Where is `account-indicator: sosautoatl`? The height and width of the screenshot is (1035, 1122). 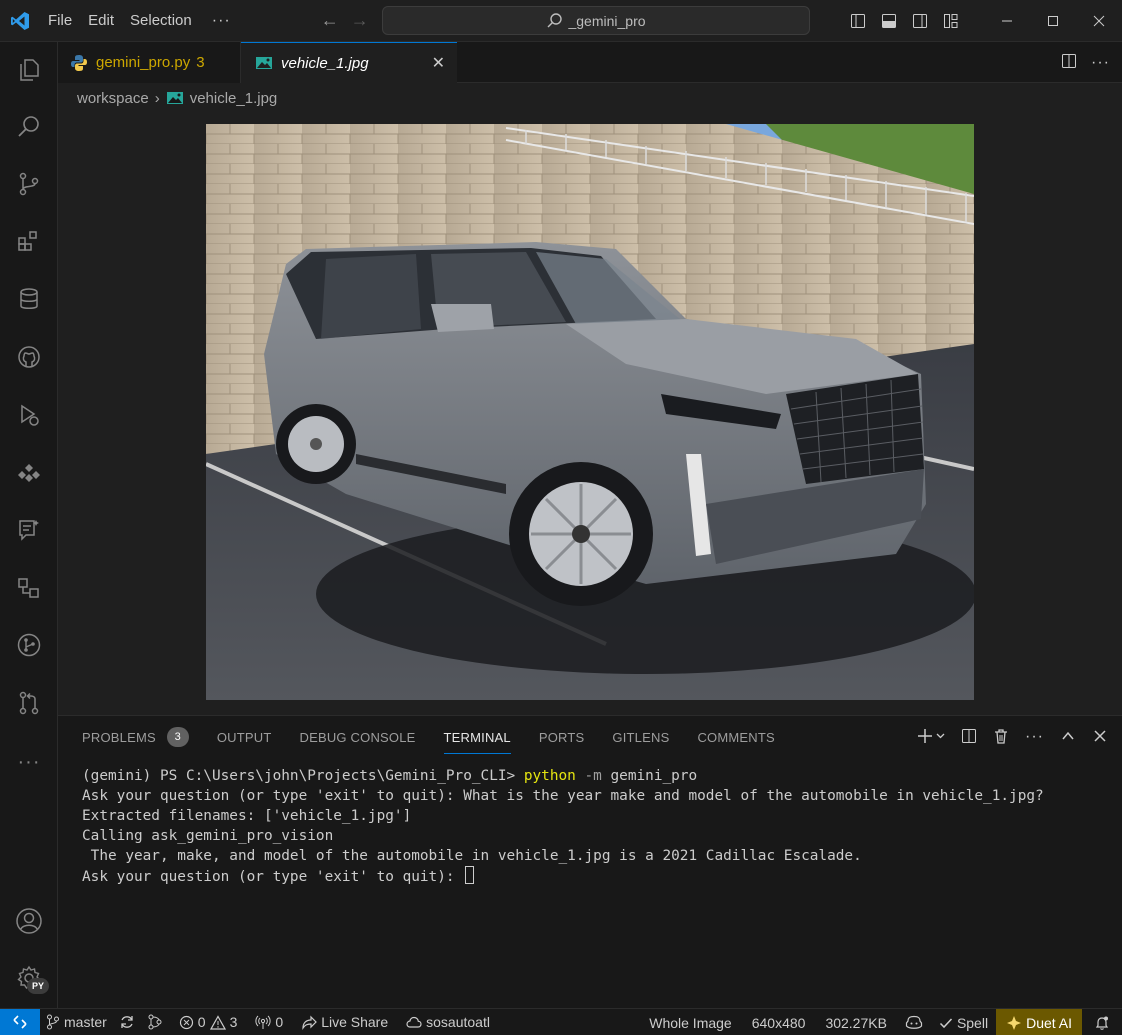 account-indicator: sosautoatl is located at coordinates (448, 1022).